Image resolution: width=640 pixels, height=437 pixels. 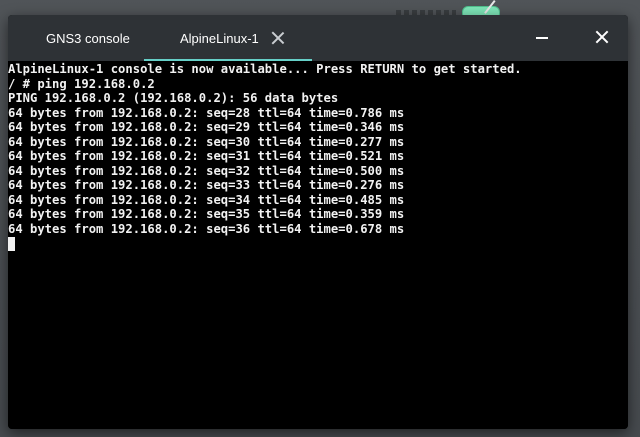 I want to click on tab-gns3-console: GNS3 console, so click(x=76, y=38).